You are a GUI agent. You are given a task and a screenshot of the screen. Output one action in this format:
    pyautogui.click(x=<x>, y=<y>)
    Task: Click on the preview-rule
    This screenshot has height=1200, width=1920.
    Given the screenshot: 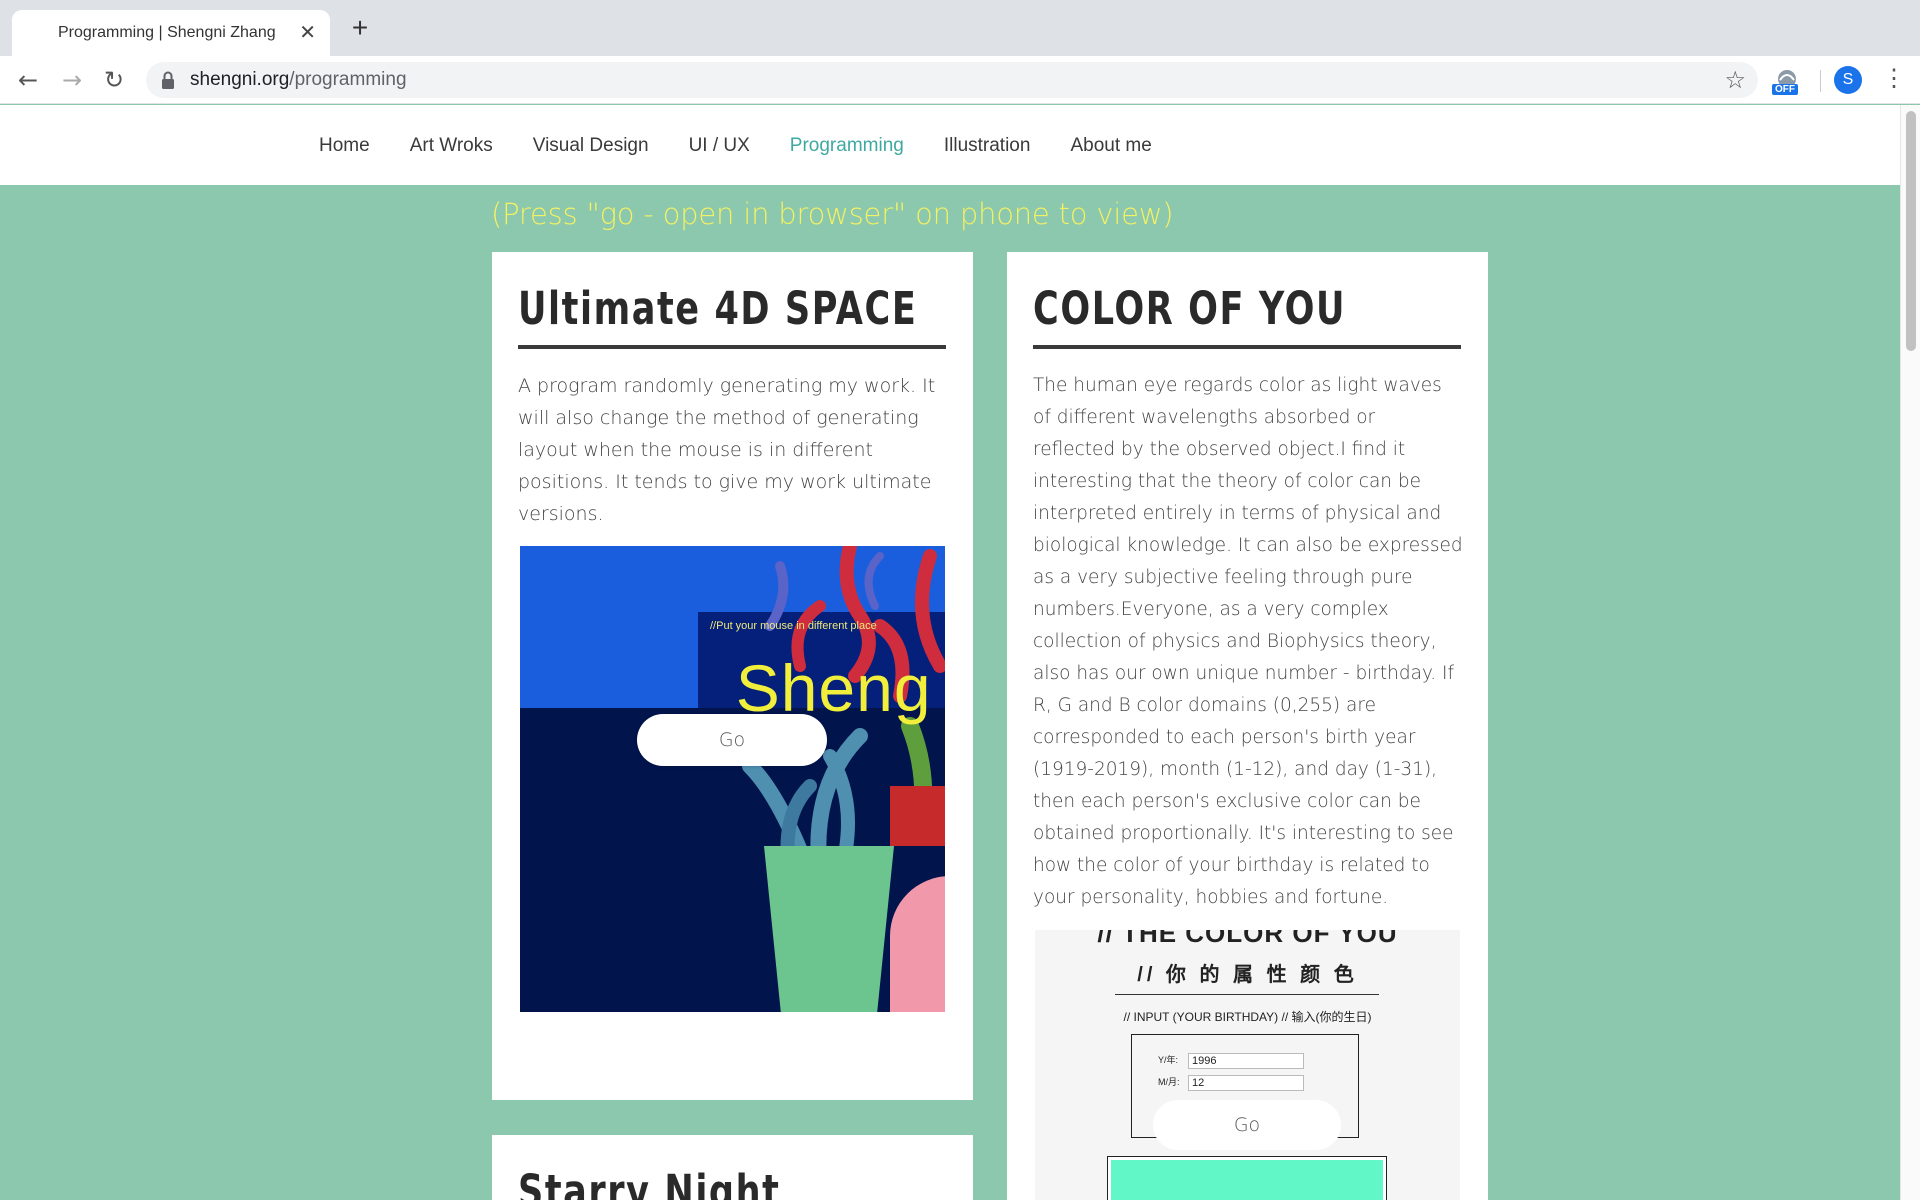 What is the action you would take?
    pyautogui.click(x=1247, y=994)
    